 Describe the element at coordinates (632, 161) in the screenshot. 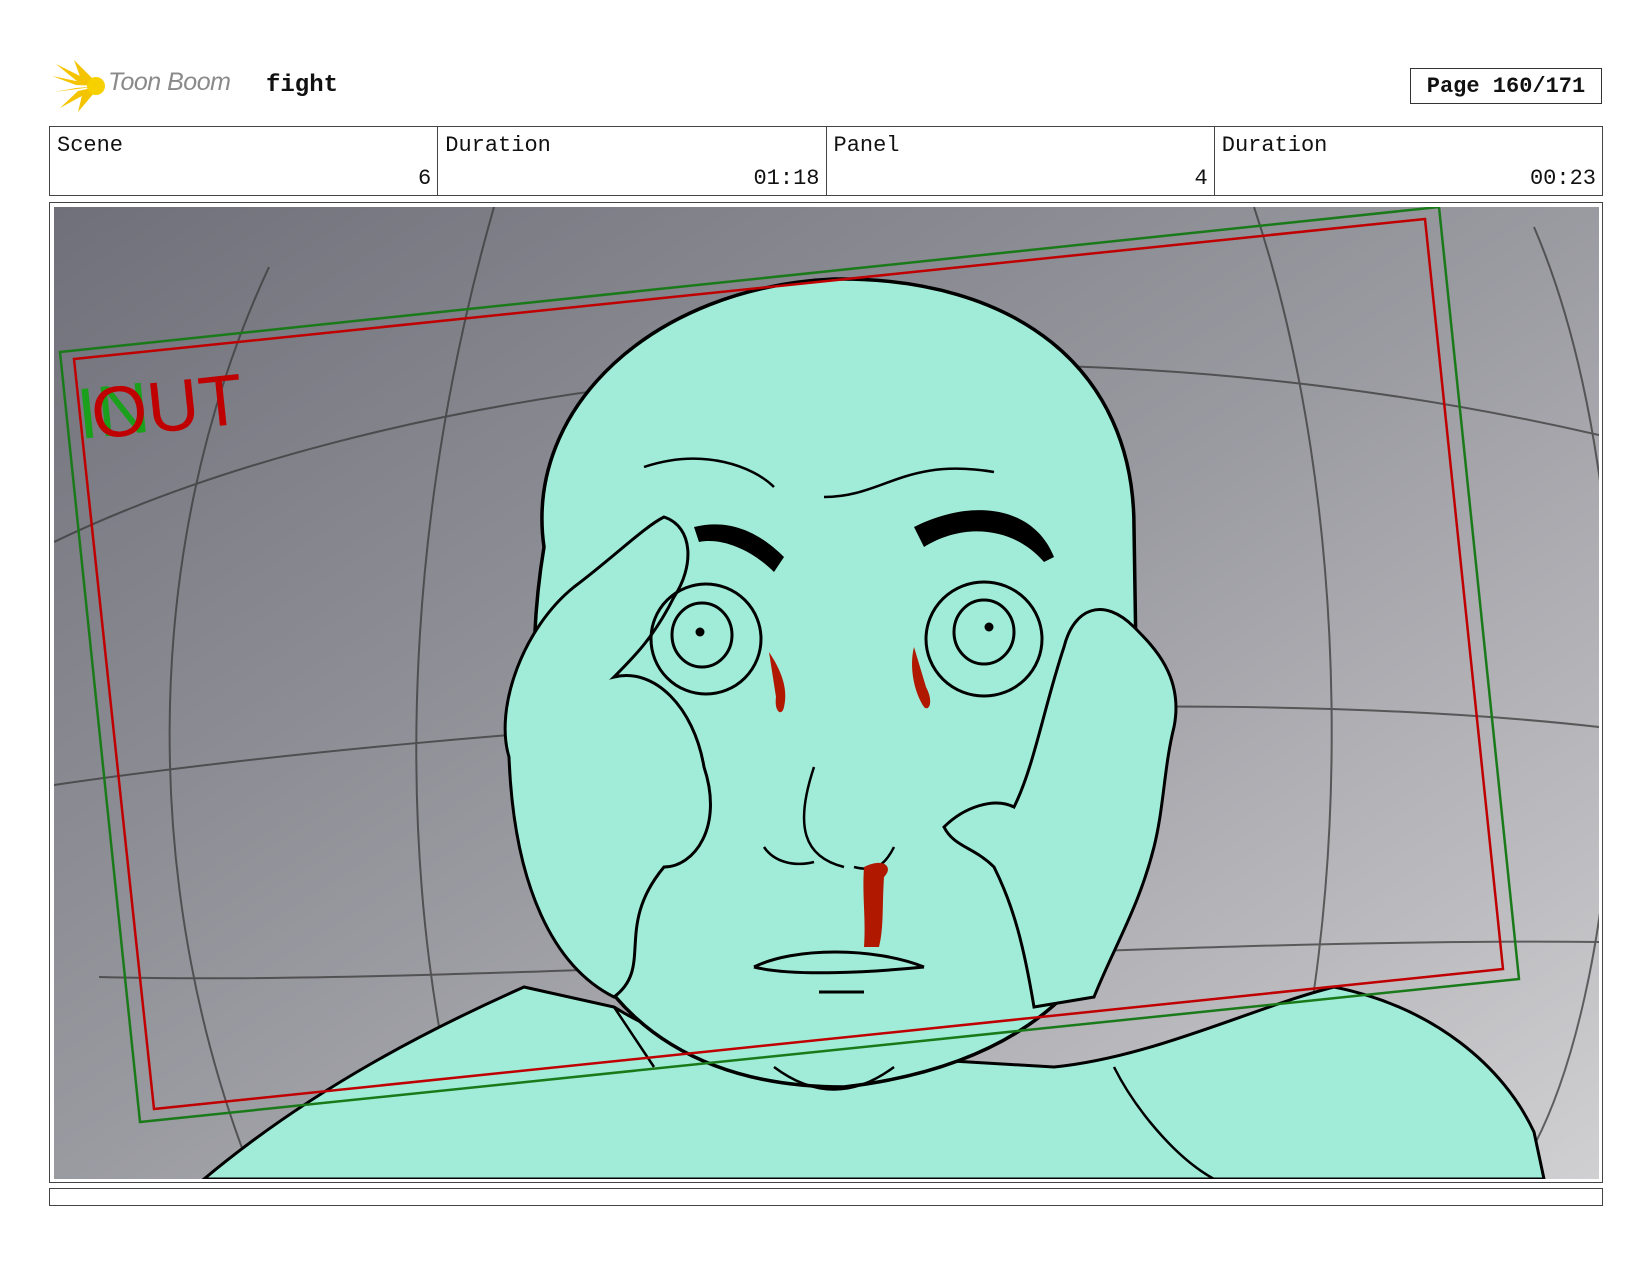

I see `scene-duration-cell: Duration 01:18` at that location.